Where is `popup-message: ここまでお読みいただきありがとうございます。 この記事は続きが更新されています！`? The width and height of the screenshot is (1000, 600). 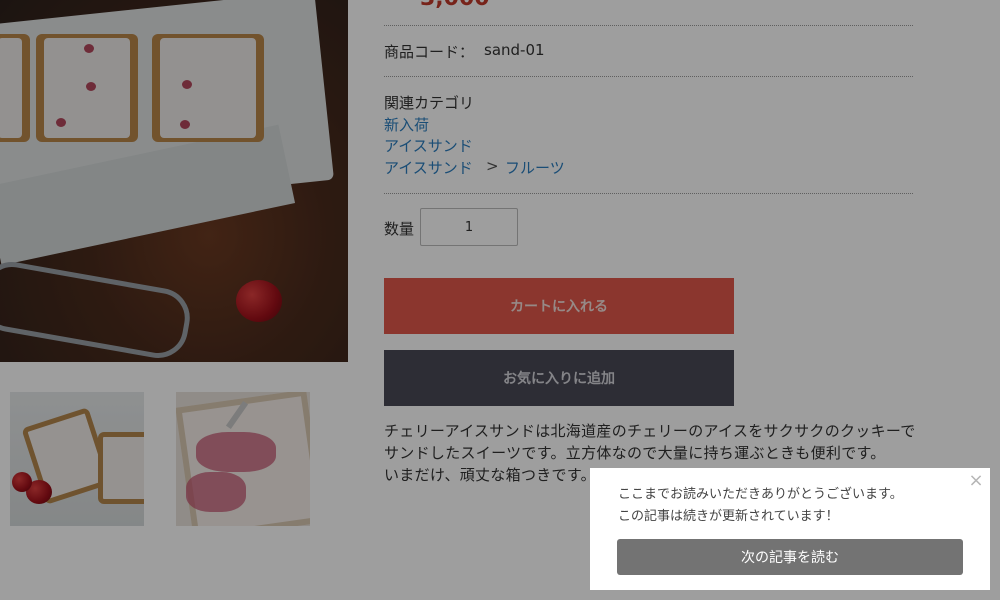 popup-message: ここまでお読みいただきありがとうございます。 この記事は続きが更新されています！ is located at coordinates (760, 505).